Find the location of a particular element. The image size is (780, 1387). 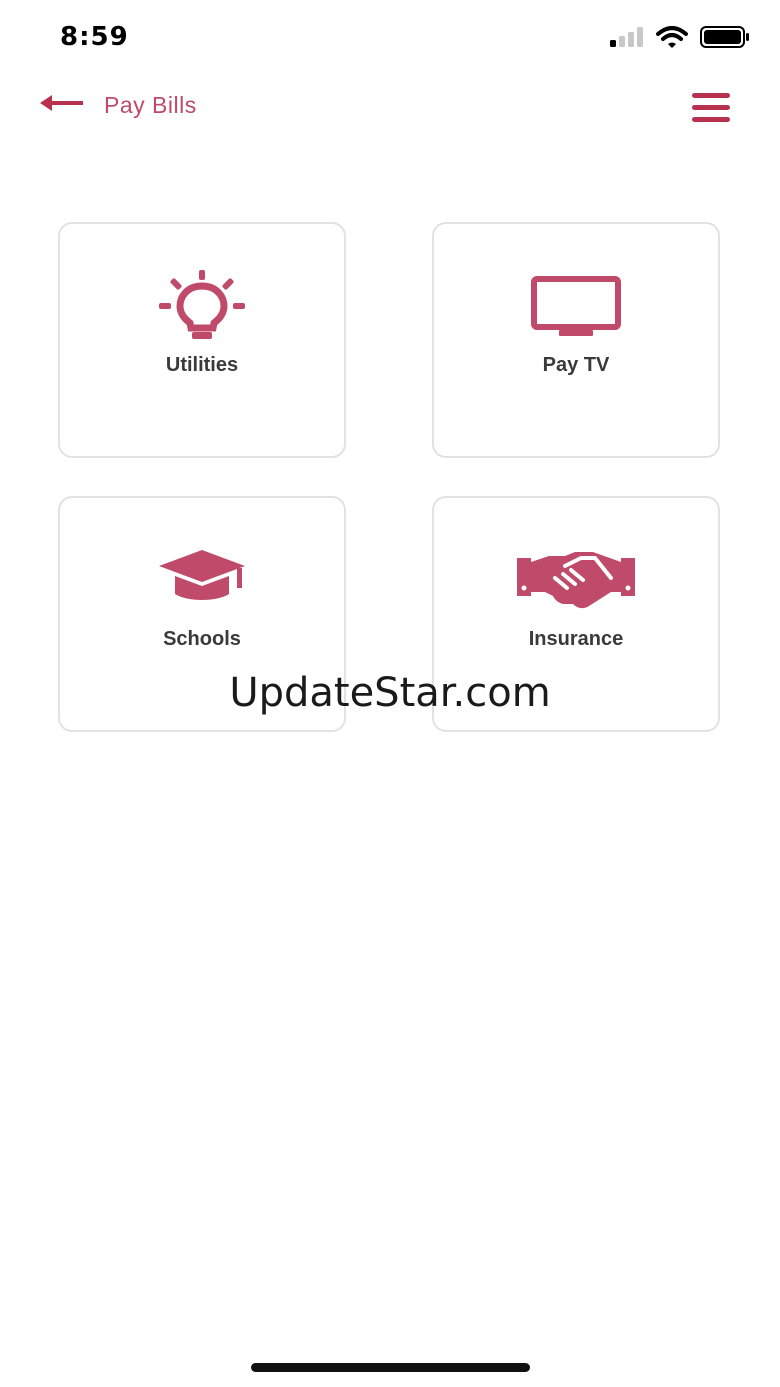

handshake-icon is located at coordinates (576, 579).